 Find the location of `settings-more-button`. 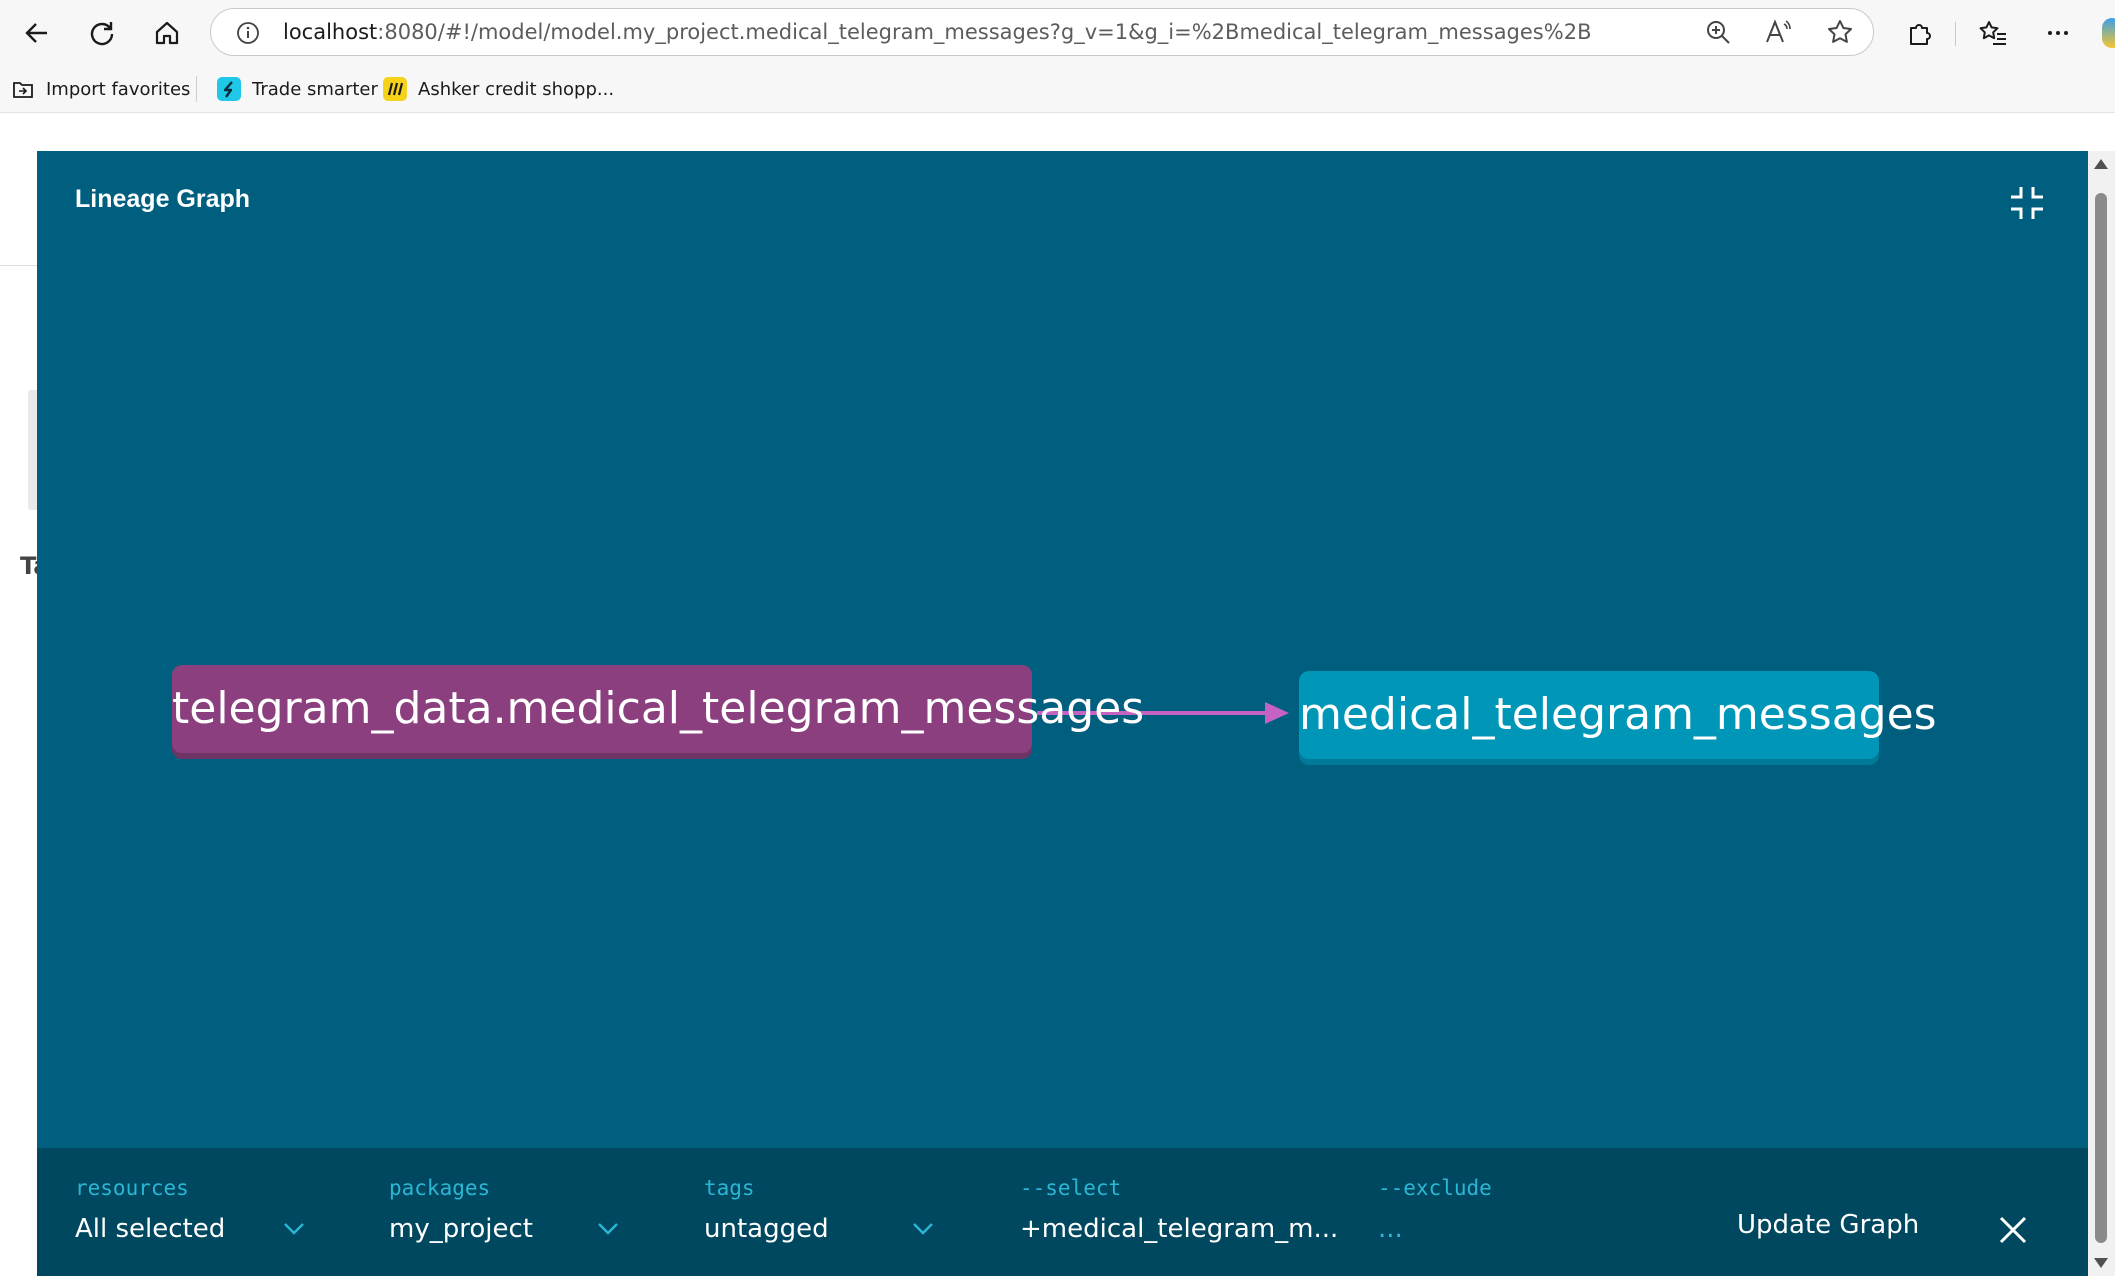

settings-more-button is located at coordinates (2058, 33).